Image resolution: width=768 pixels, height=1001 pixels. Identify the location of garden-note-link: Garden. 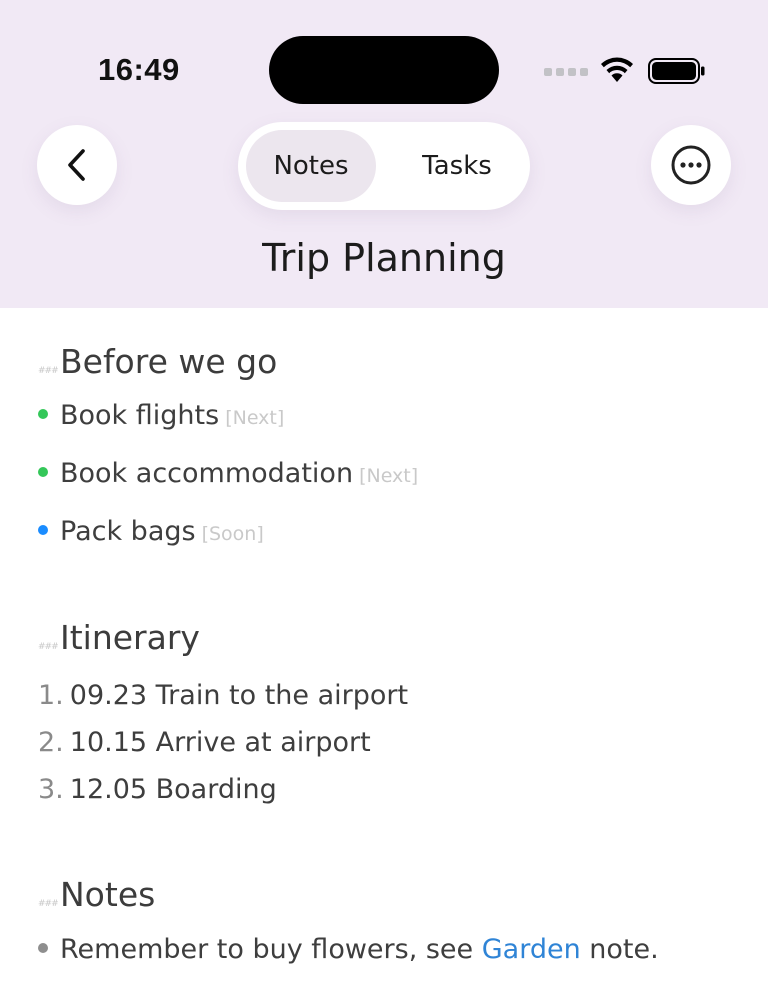
(531, 949).